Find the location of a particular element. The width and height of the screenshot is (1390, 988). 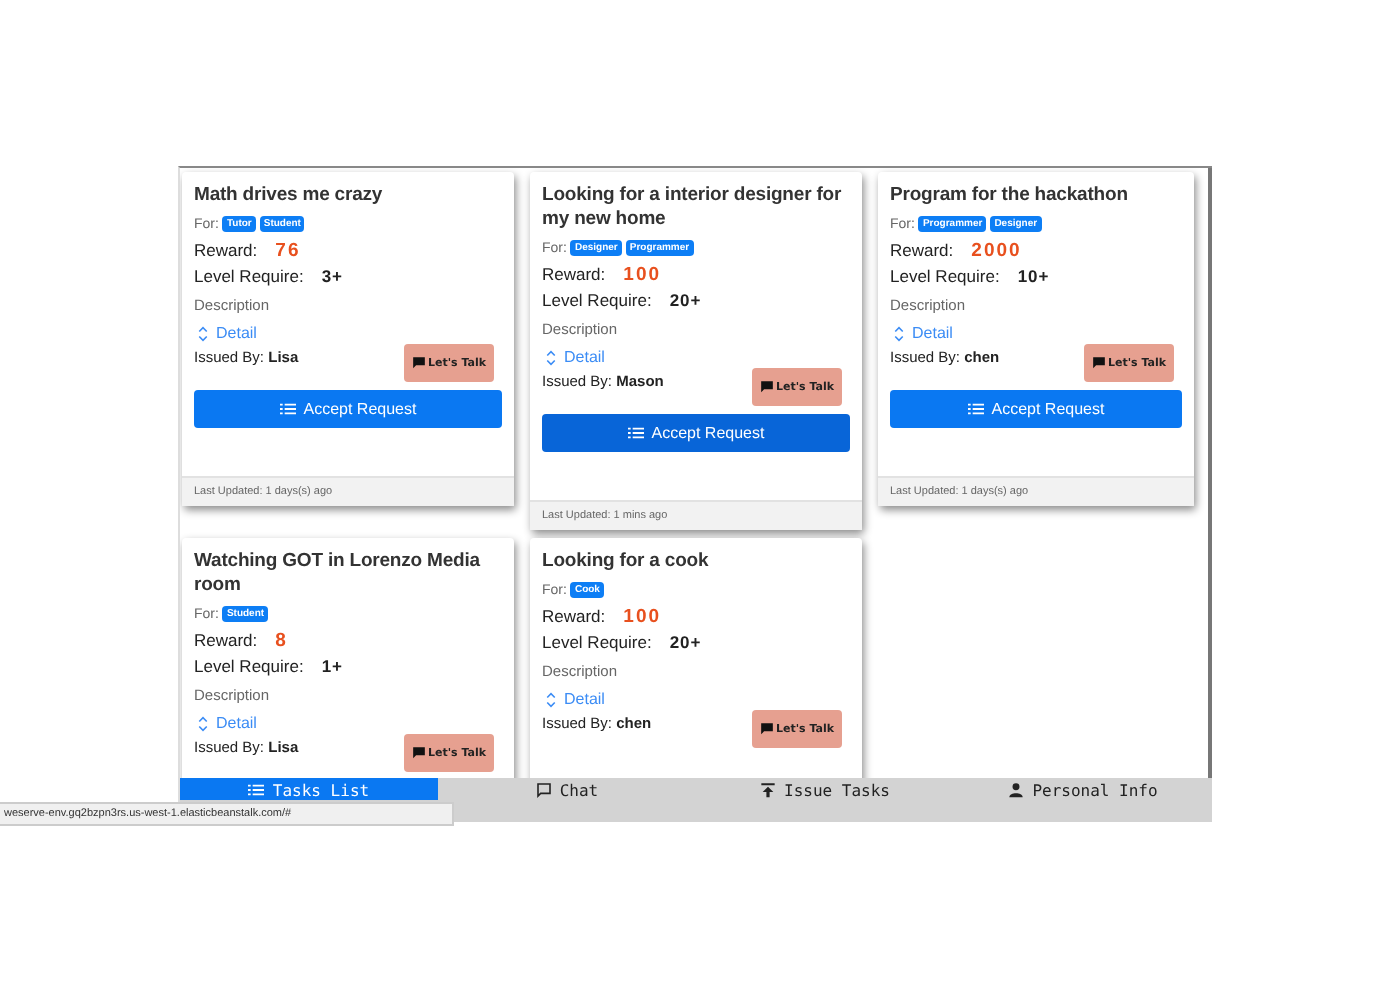

person-icon is located at coordinates (1016, 790).